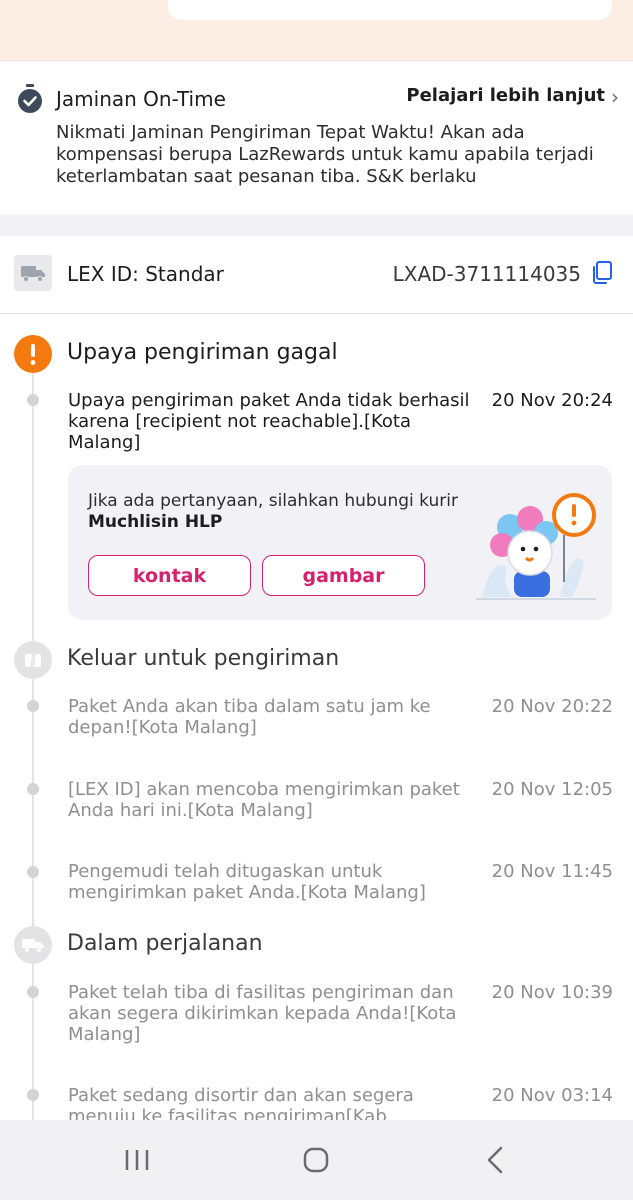 This screenshot has width=633, height=1200. I want to click on top-card, so click(390, 10).